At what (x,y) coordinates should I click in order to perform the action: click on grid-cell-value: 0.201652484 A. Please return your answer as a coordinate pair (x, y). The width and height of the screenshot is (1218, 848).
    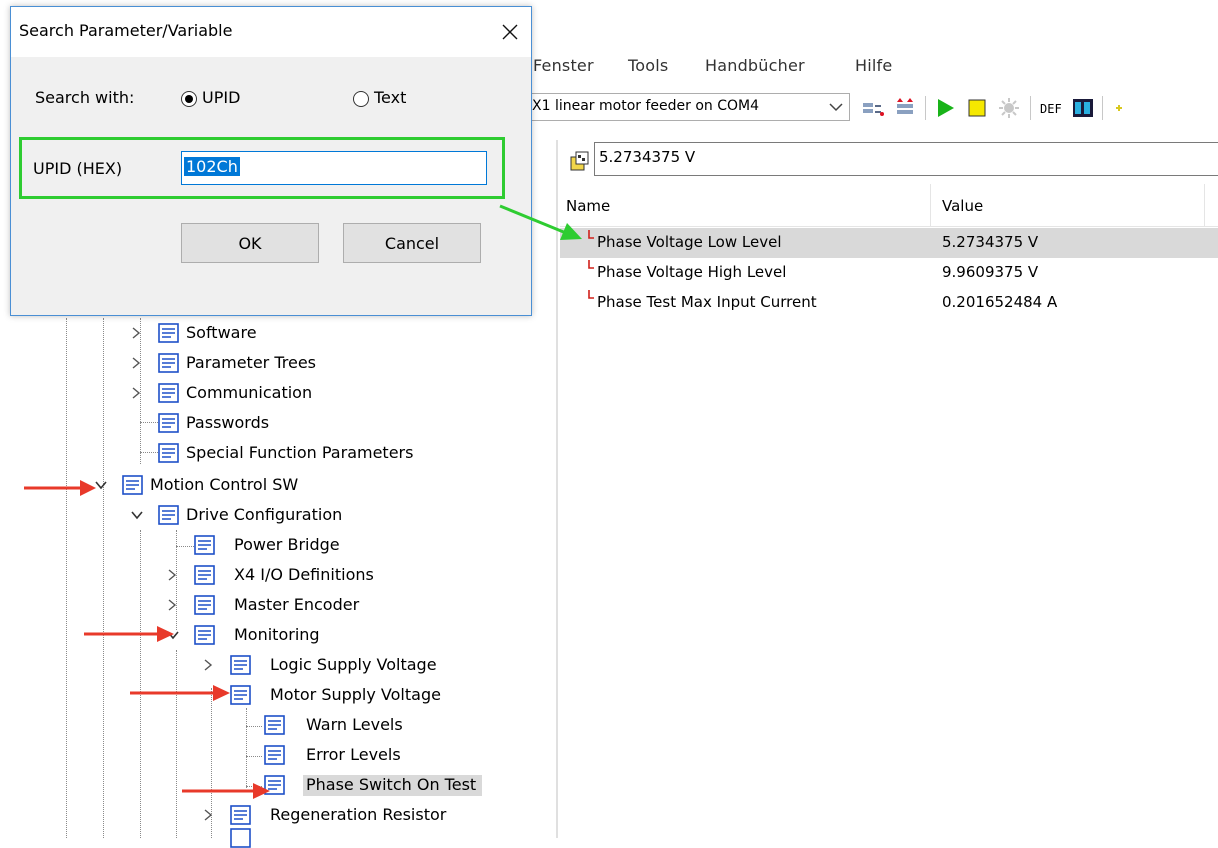
    Looking at the image, I should click on (1000, 302).